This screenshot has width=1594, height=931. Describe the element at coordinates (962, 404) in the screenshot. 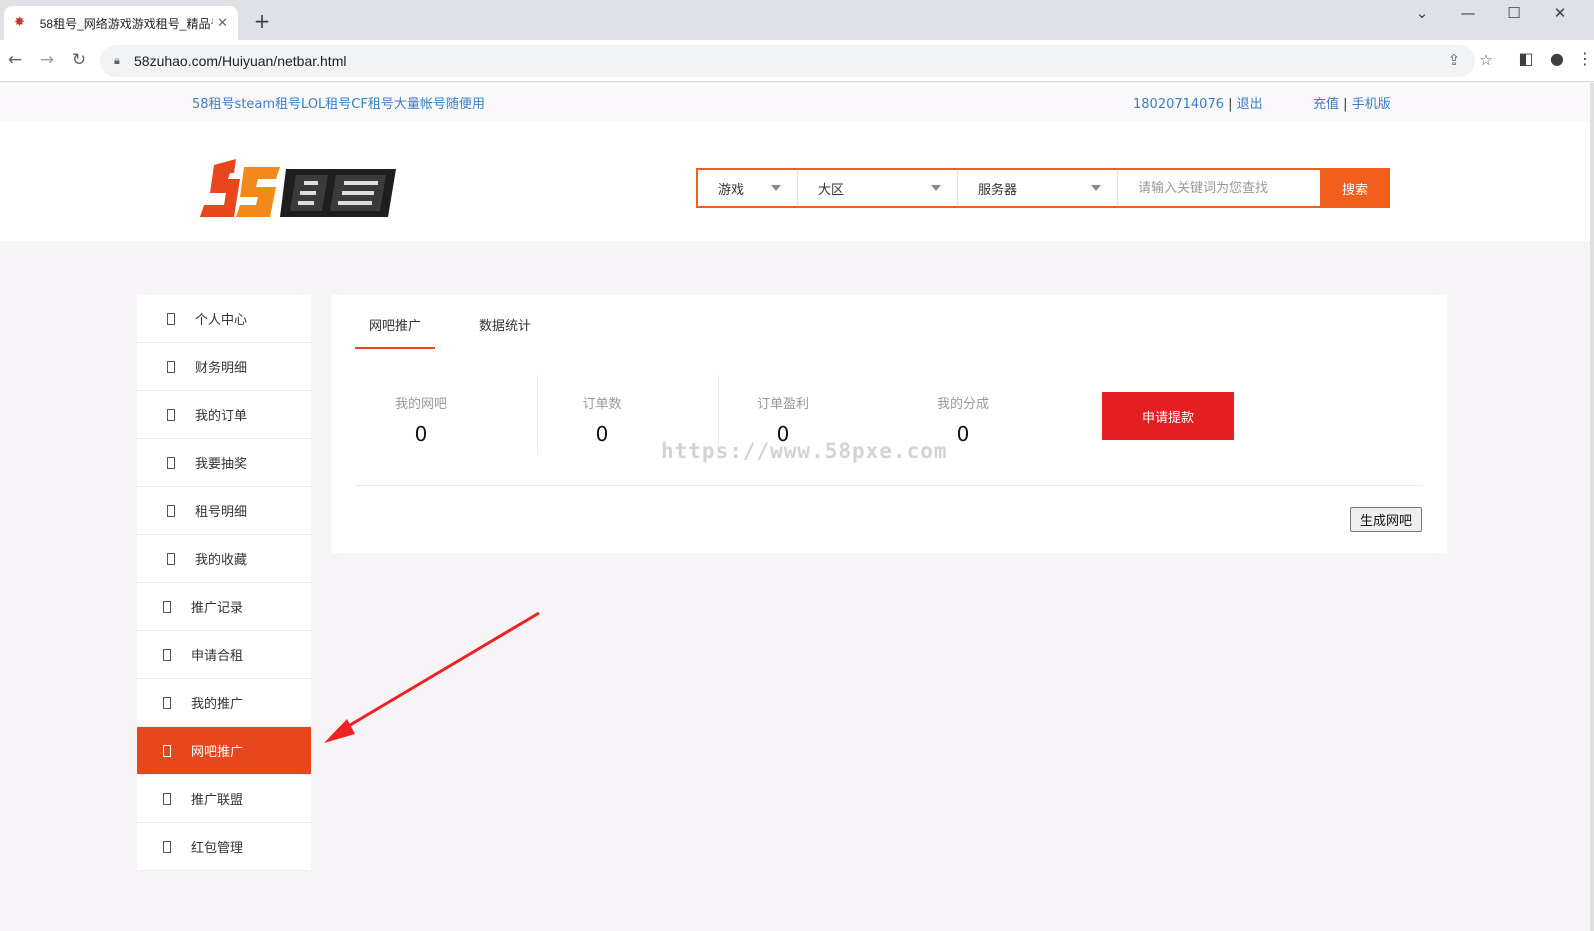

I see `stat-label: 我的分成` at that location.